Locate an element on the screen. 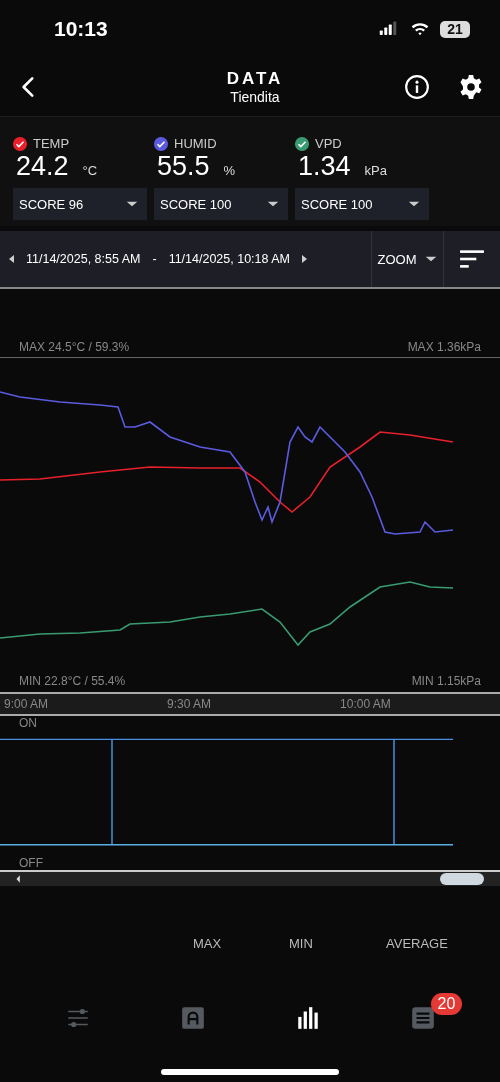 This screenshot has width=500, height=1082. reading-unit: °C is located at coordinates (90, 170).